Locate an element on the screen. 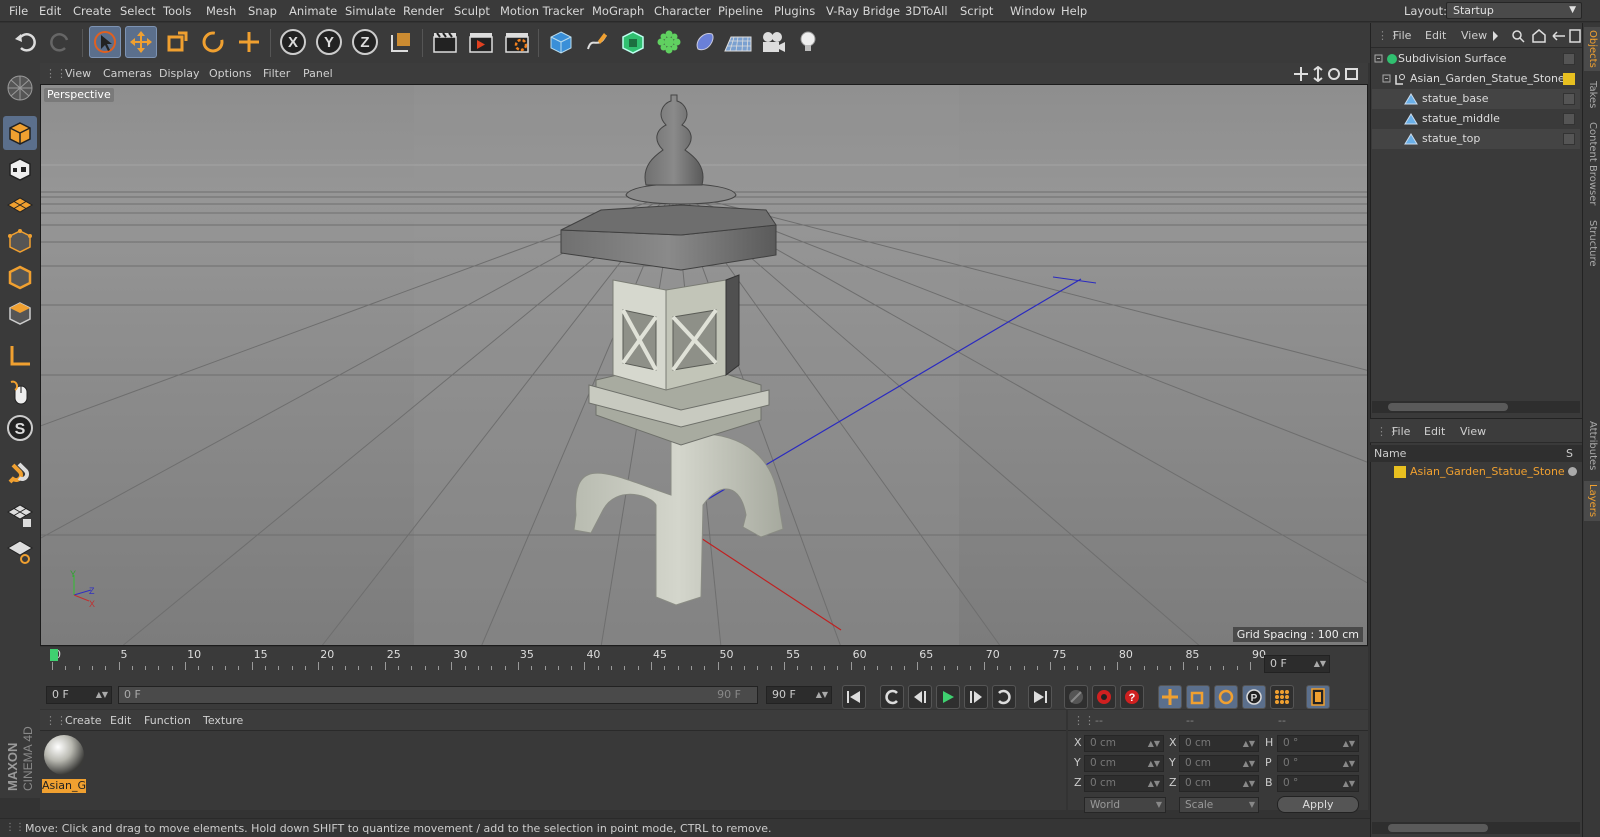  coord-rot-b-field: 0 ° ▲▼ is located at coordinates (1318, 783).